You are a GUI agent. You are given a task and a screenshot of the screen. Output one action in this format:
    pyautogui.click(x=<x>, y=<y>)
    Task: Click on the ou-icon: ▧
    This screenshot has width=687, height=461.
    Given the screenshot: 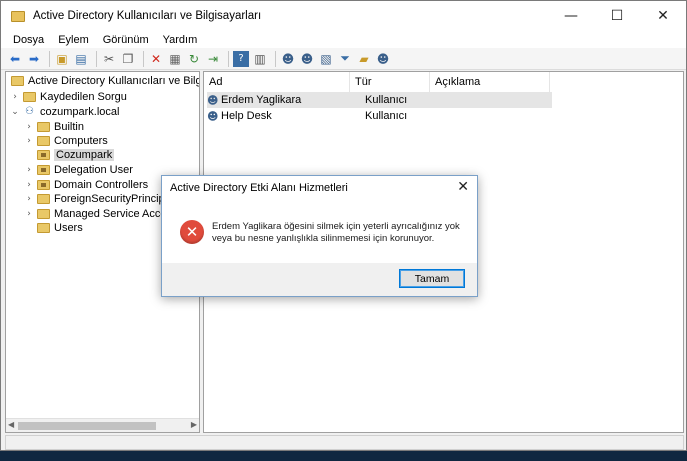 What is the action you would take?
    pyautogui.click(x=326, y=59)
    